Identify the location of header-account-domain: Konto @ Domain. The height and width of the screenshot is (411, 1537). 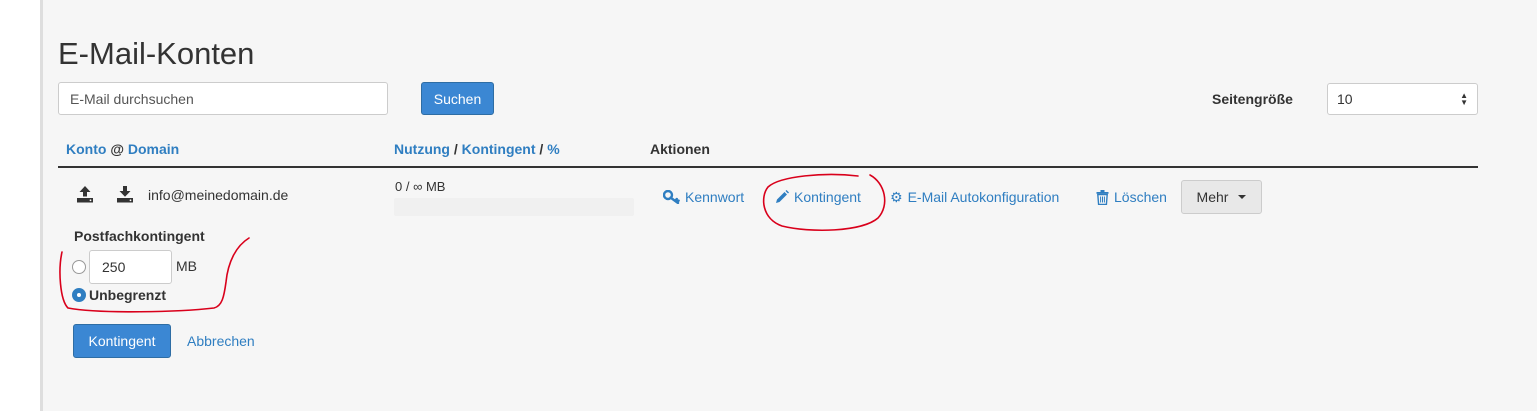
(122, 149).